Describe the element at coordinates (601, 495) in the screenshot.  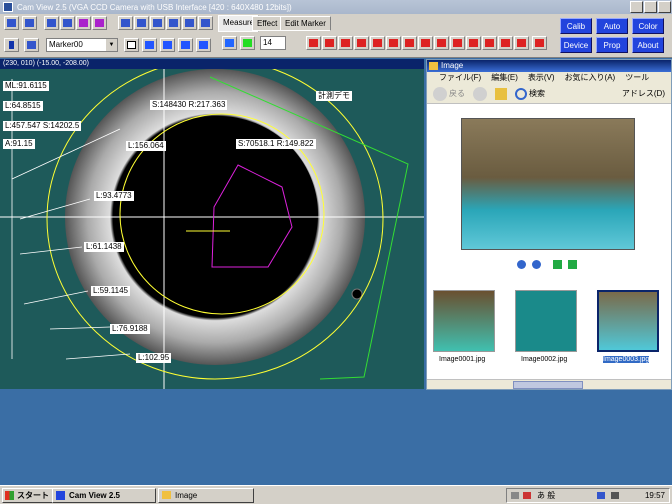
I see `network-icon` at that location.